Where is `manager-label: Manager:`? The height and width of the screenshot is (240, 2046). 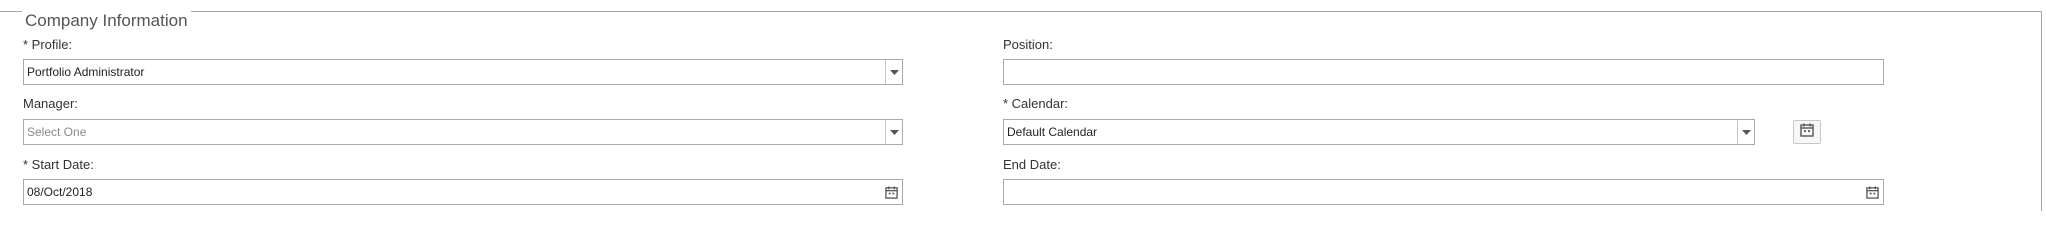
manager-label: Manager: is located at coordinates (50, 103).